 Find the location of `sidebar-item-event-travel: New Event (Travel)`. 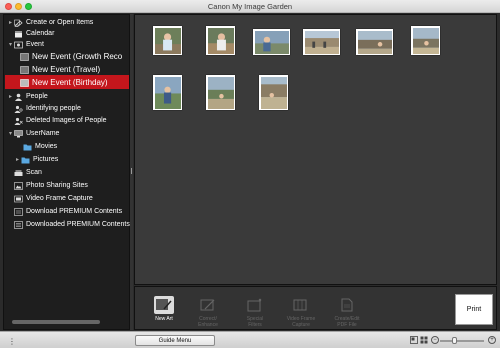

sidebar-item-event-travel: New Event (Travel) is located at coordinates (60, 69).